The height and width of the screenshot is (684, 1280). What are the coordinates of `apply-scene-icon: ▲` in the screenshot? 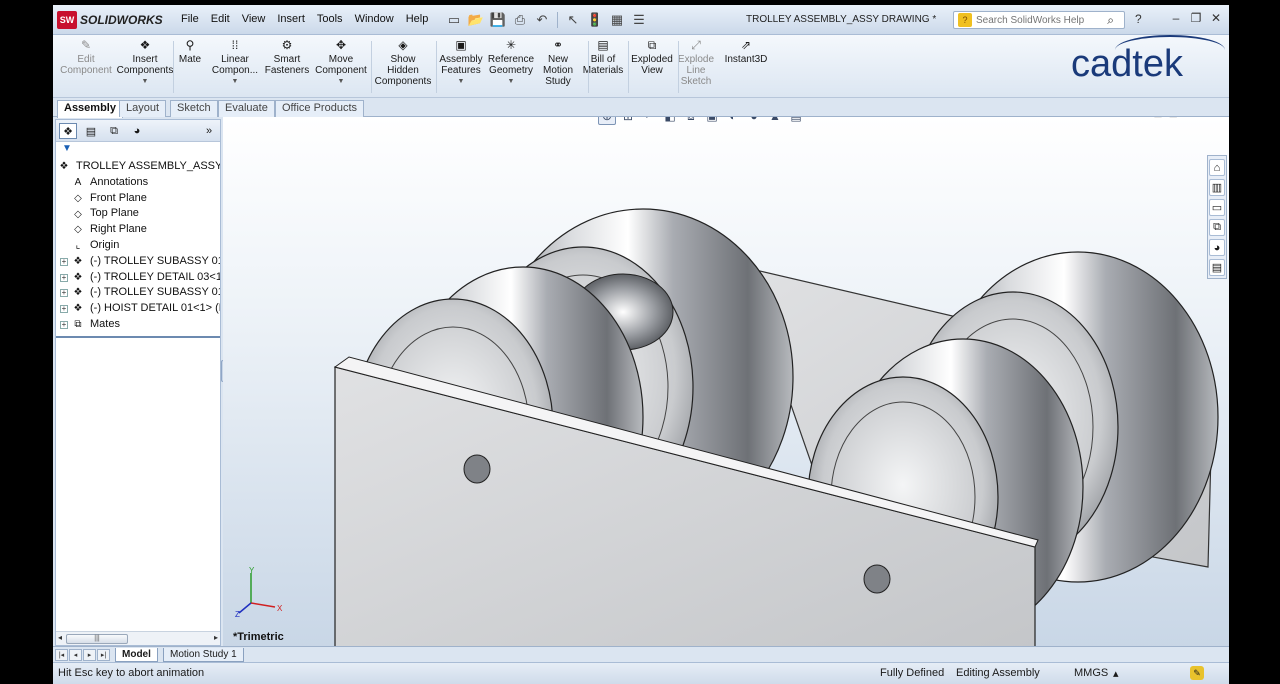 It's located at (775, 121).